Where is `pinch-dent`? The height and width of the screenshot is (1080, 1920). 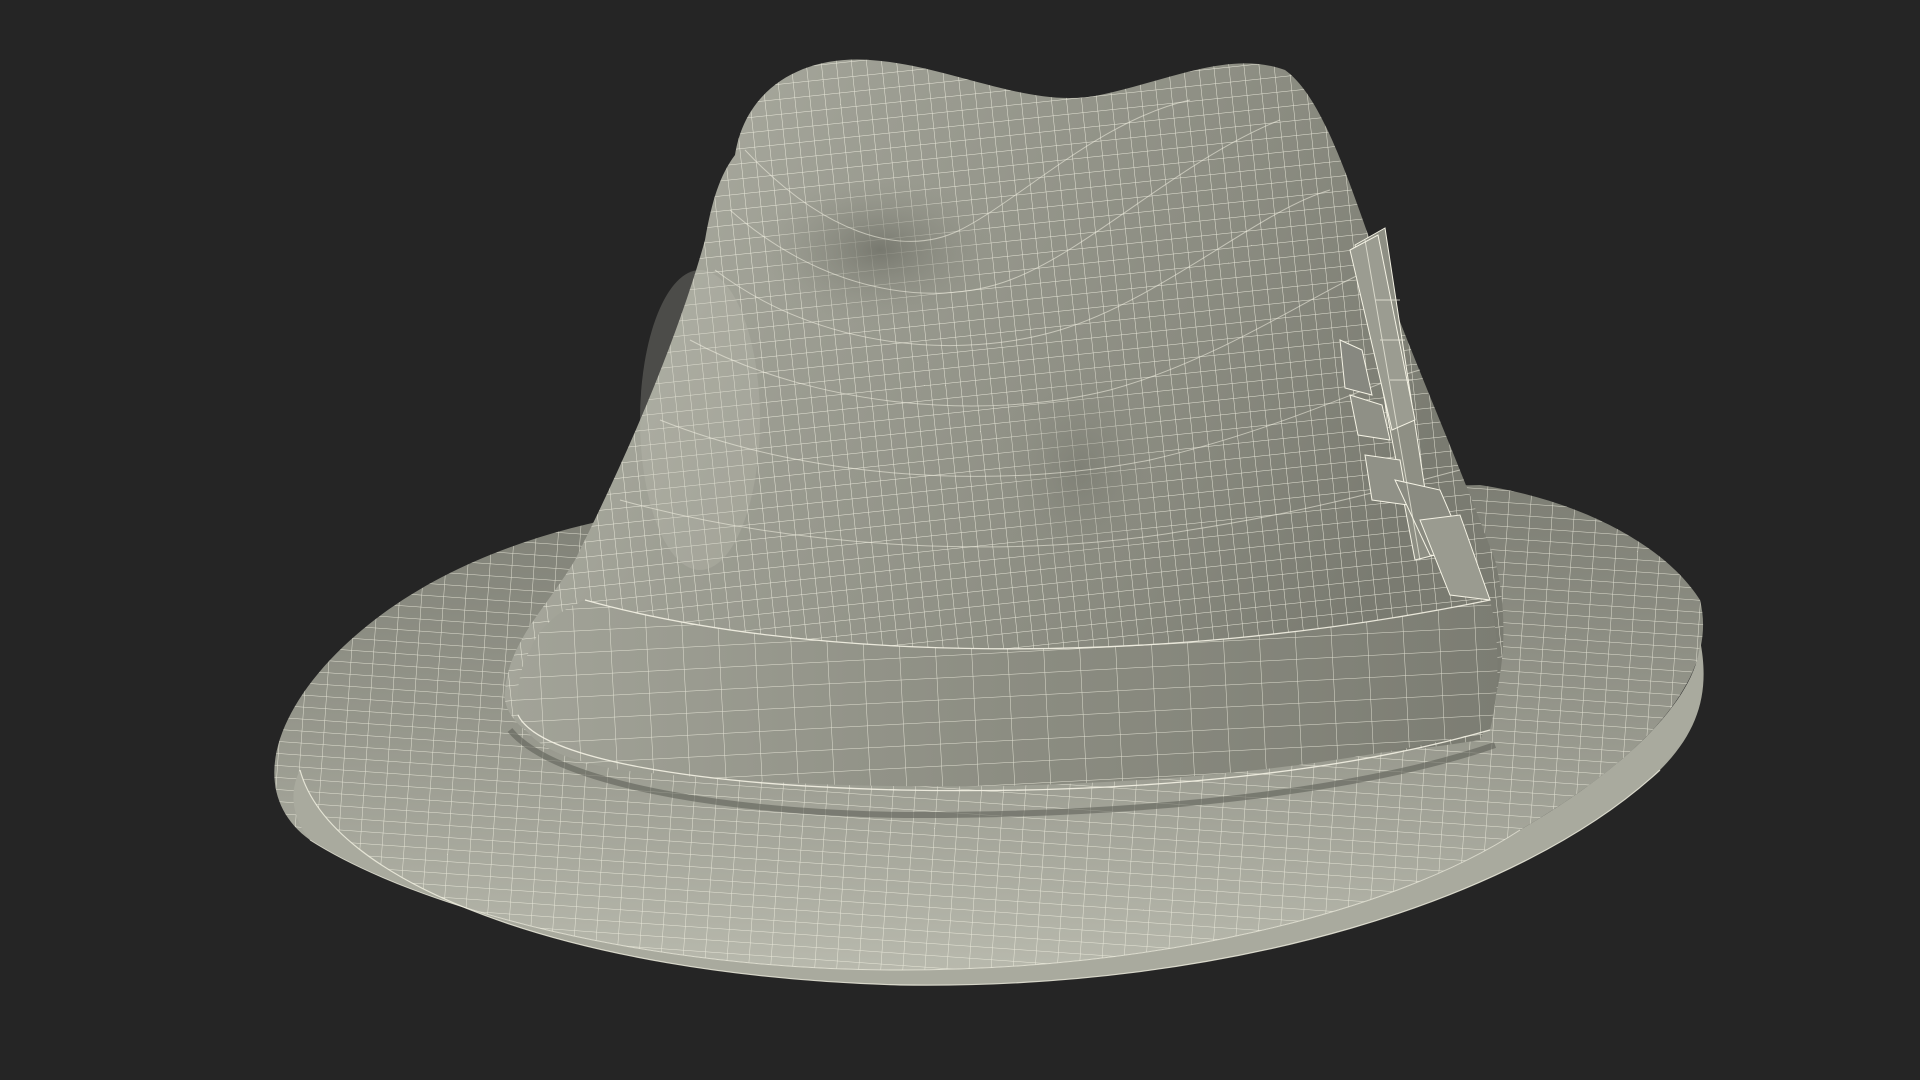
pinch-dent is located at coordinates (880, 250).